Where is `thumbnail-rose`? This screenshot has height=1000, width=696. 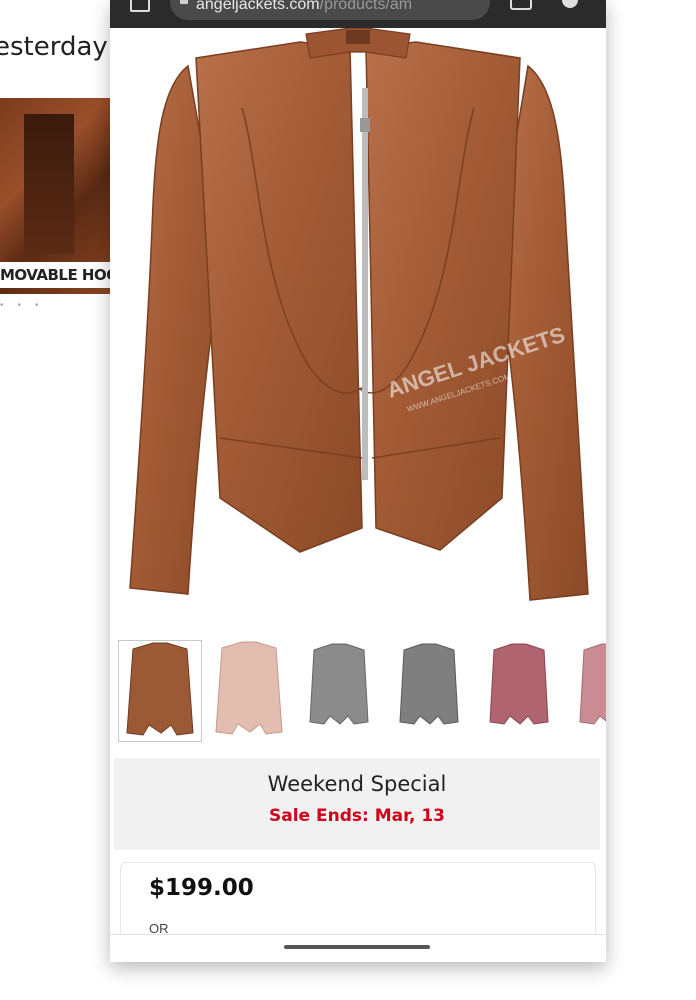 thumbnail-rose is located at coordinates (520, 691).